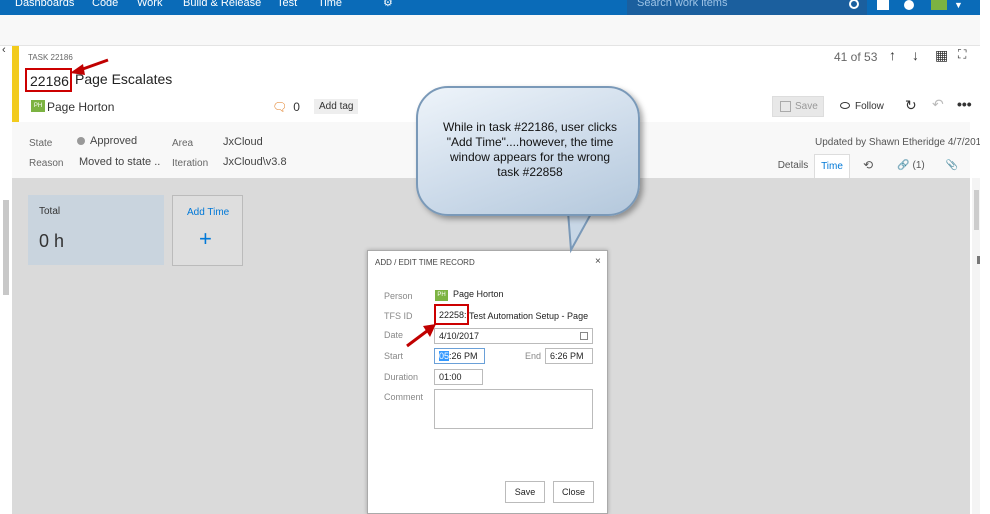  I want to click on id-arrow-line, so click(94, 65).